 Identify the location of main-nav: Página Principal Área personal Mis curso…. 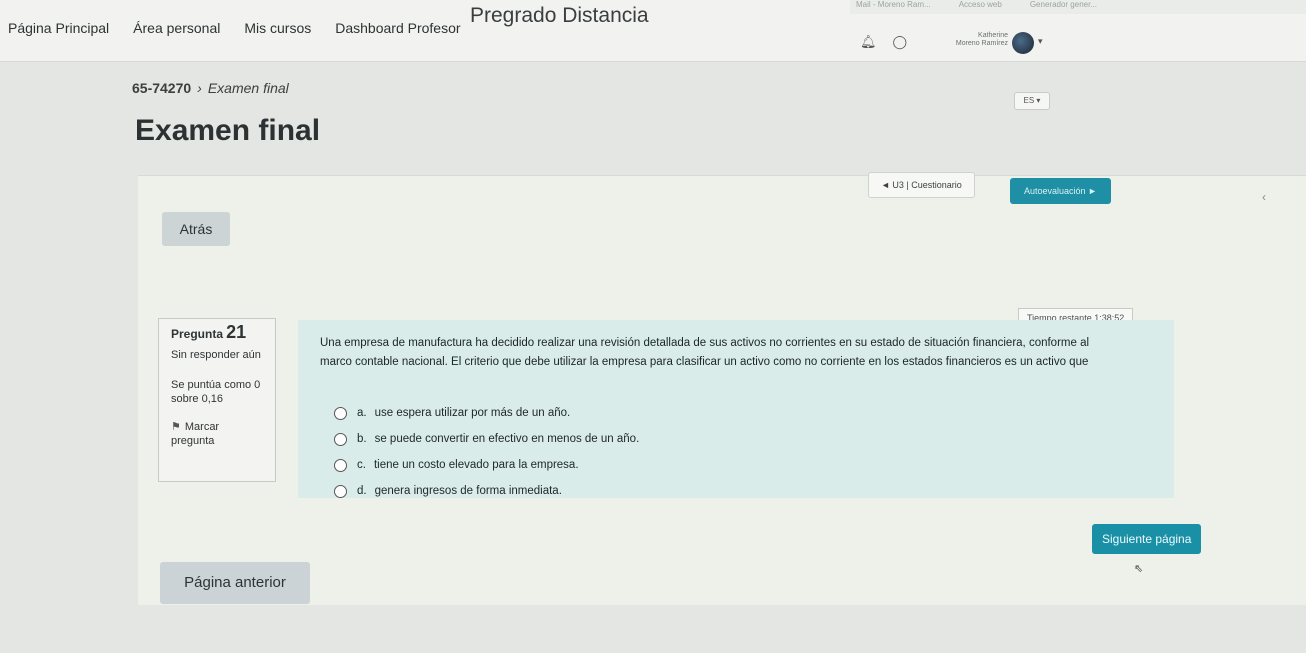
(234, 28).